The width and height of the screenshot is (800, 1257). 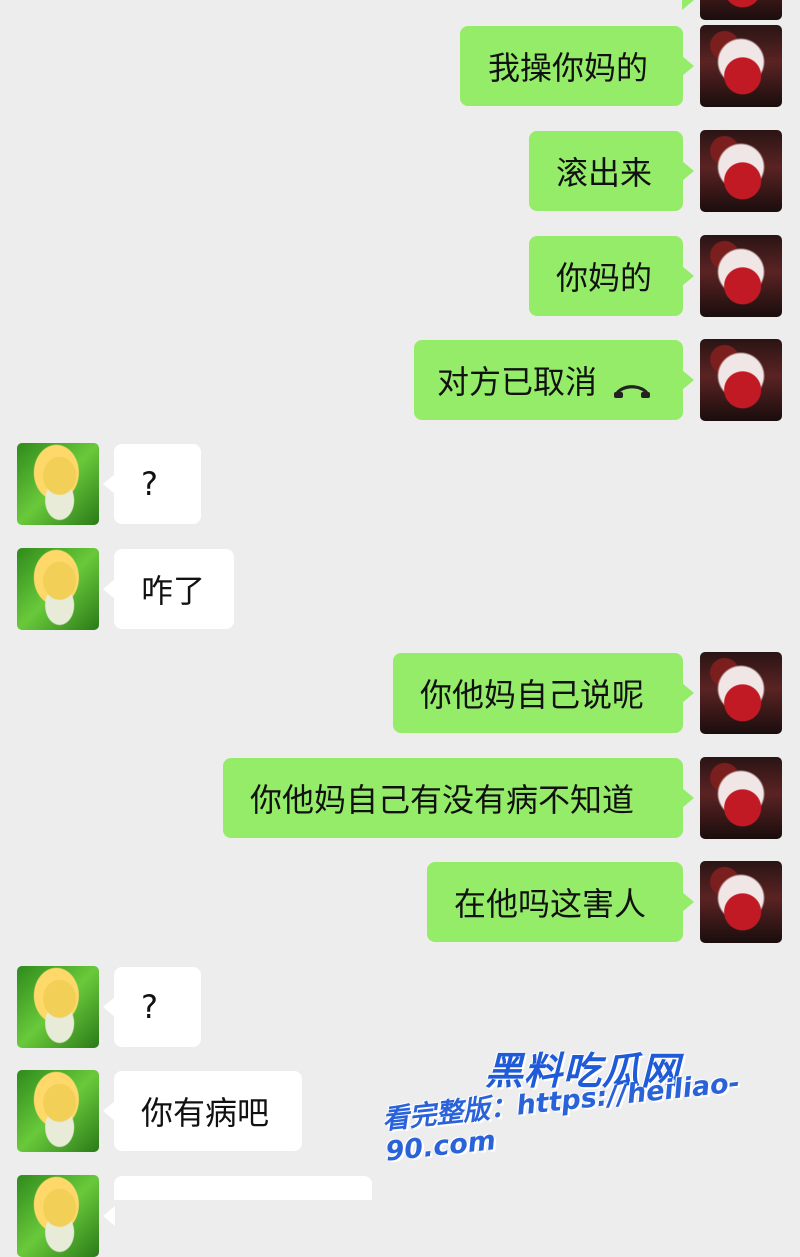 I want to click on message-bubble: 滚出来, so click(x=611, y=171).